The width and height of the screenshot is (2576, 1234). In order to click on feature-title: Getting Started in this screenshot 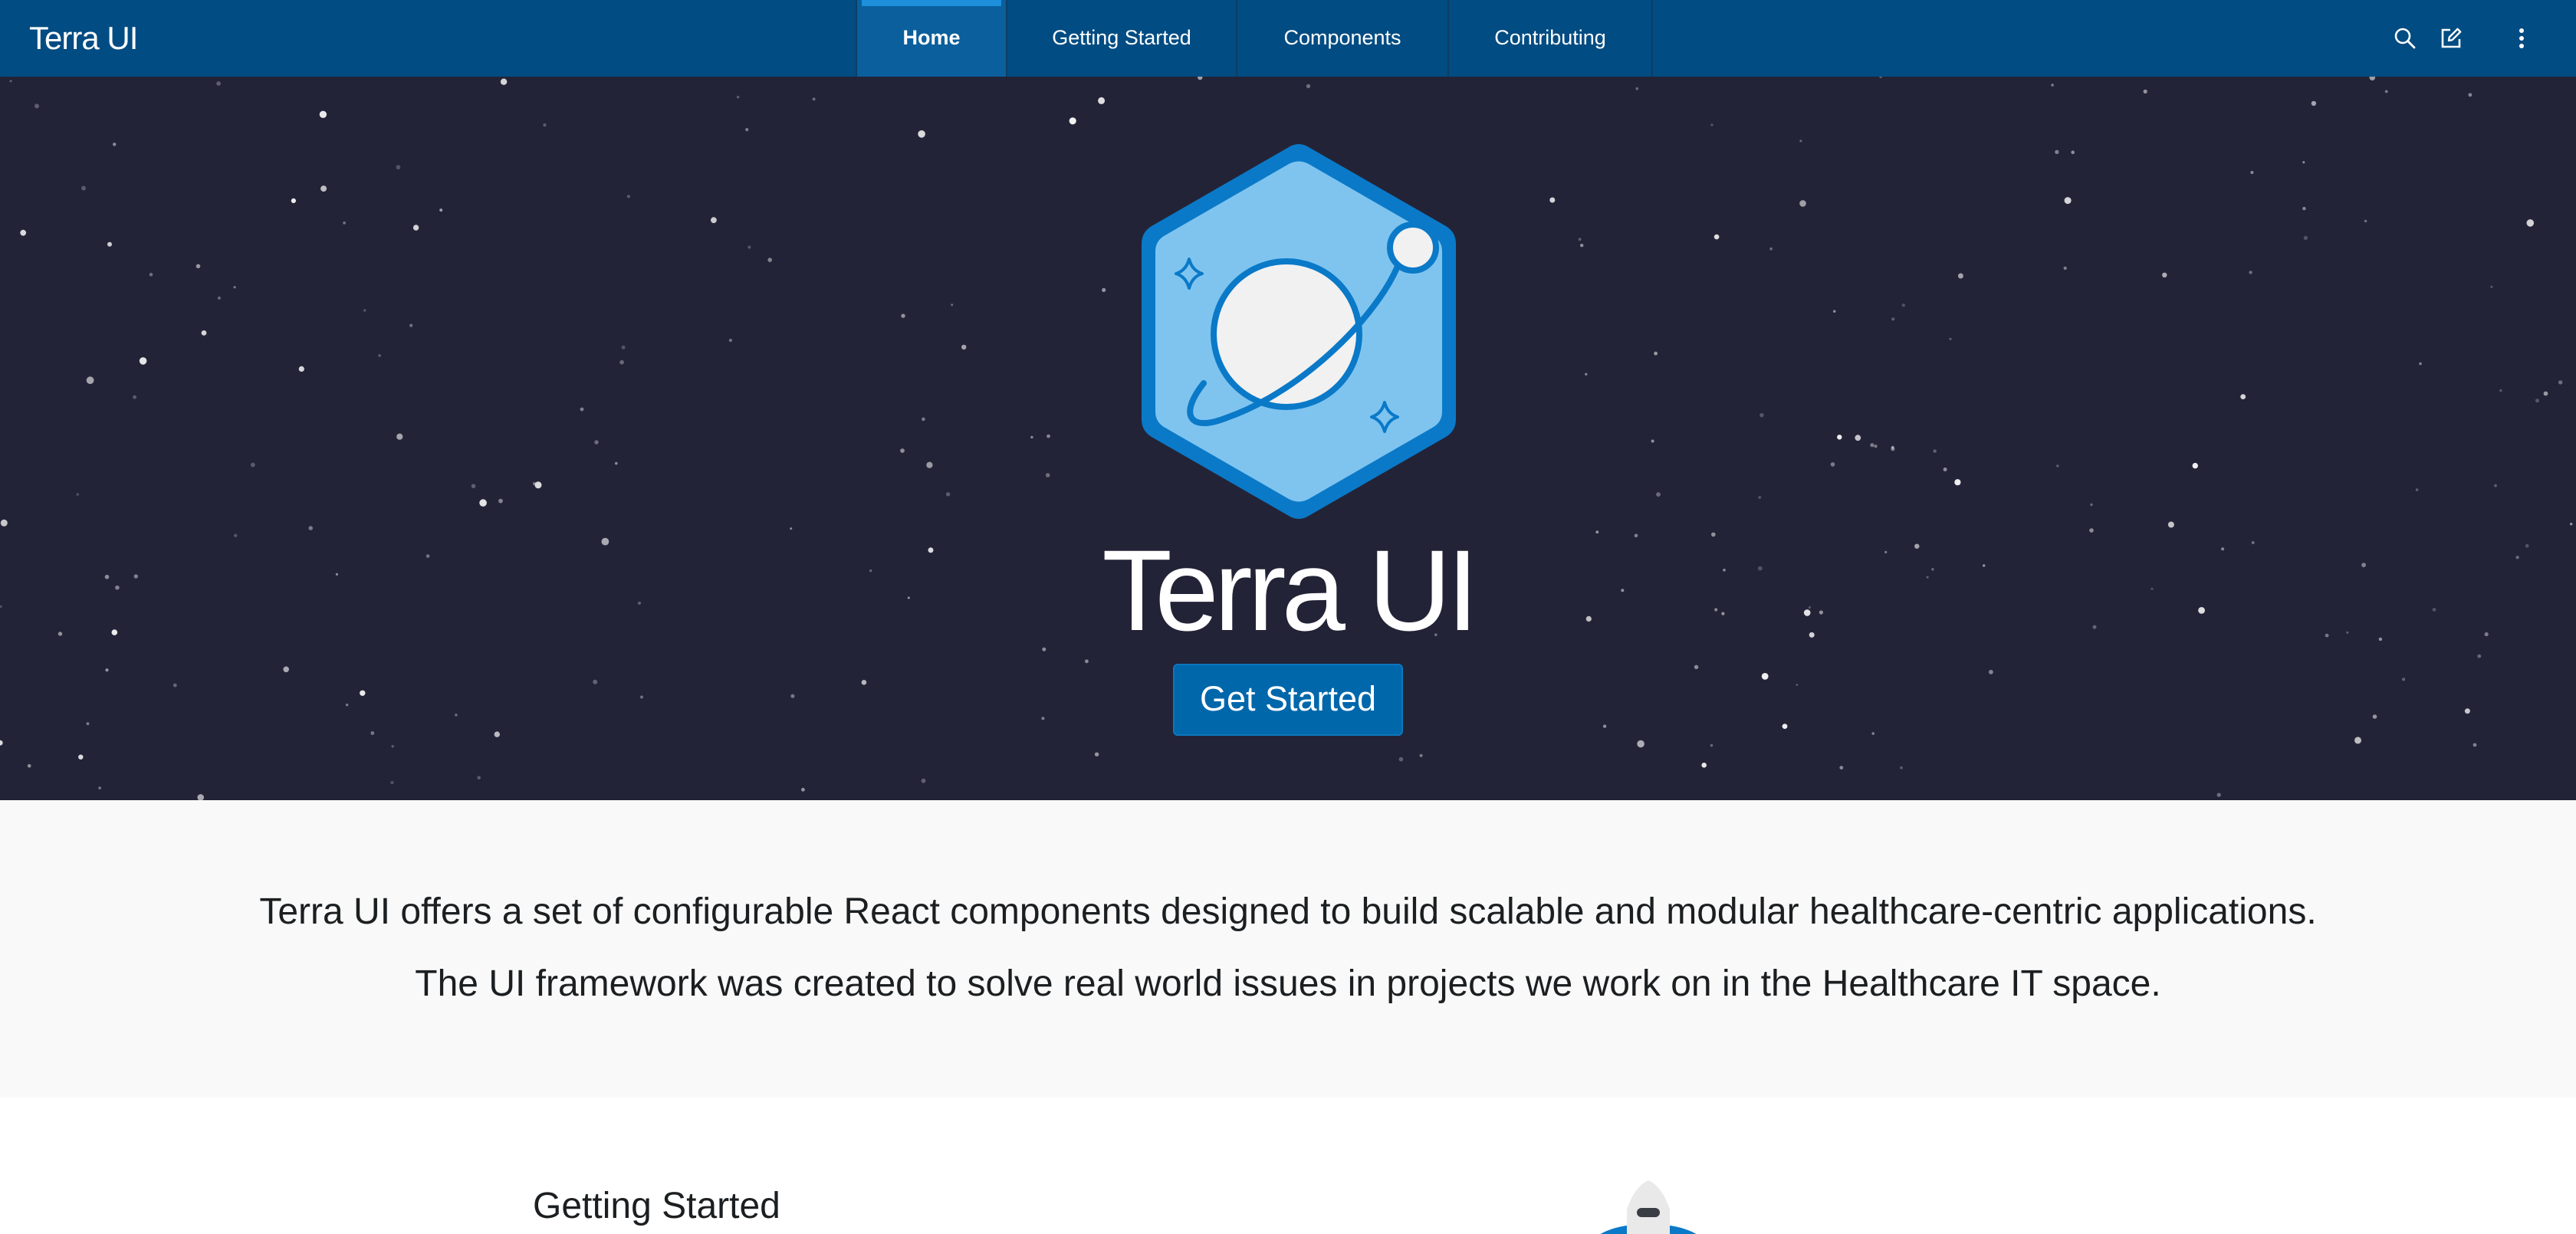, I will do `click(657, 1206)`.